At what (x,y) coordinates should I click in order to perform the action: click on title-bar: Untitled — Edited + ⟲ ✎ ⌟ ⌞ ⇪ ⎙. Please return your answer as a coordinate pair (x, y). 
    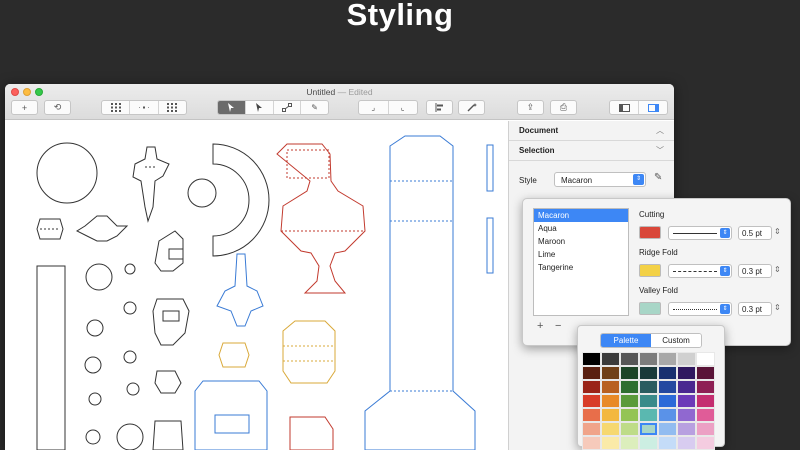
    Looking at the image, I should click on (339, 102).